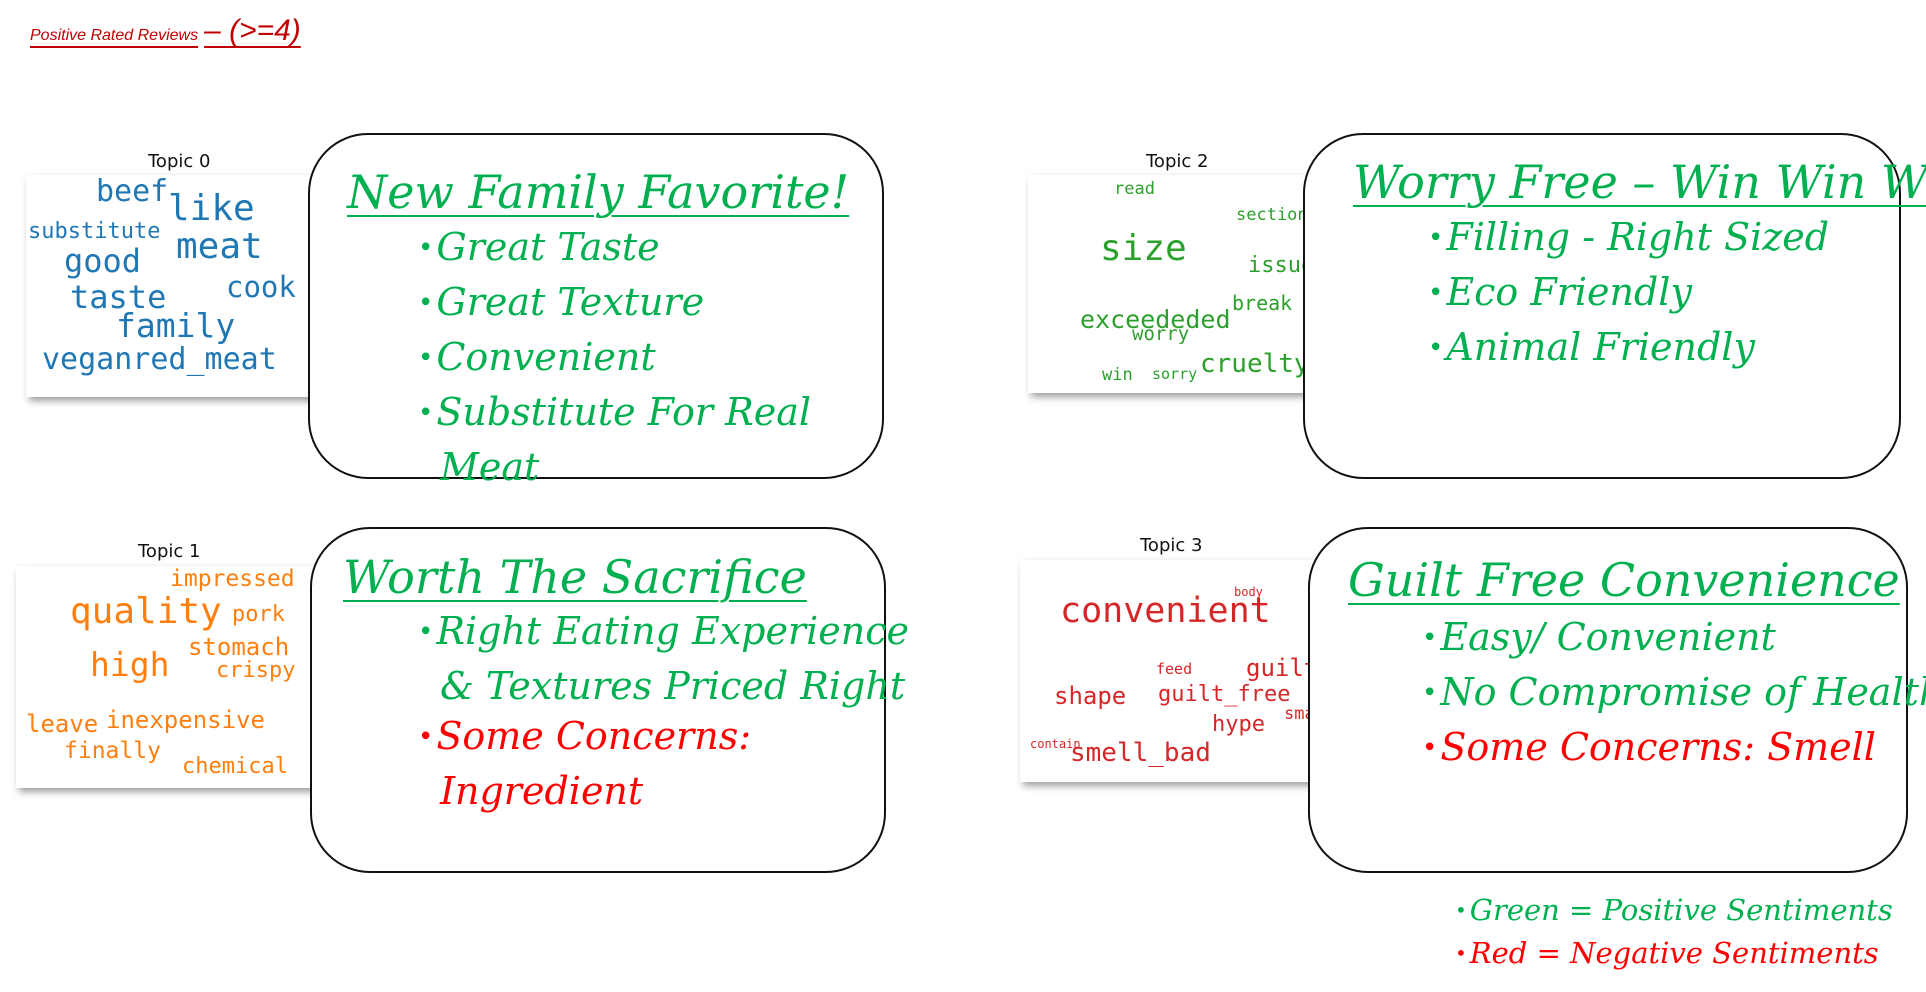 The image size is (1926, 992). Describe the element at coordinates (1224, 694) in the screenshot. I see `word: guilt_free` at that location.